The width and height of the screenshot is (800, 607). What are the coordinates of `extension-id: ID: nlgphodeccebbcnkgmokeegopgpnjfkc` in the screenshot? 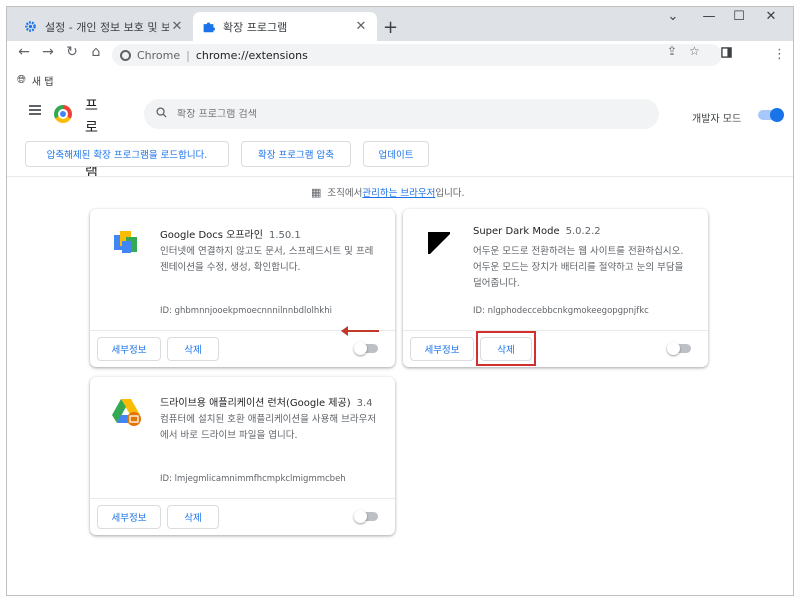 It's located at (561, 311).